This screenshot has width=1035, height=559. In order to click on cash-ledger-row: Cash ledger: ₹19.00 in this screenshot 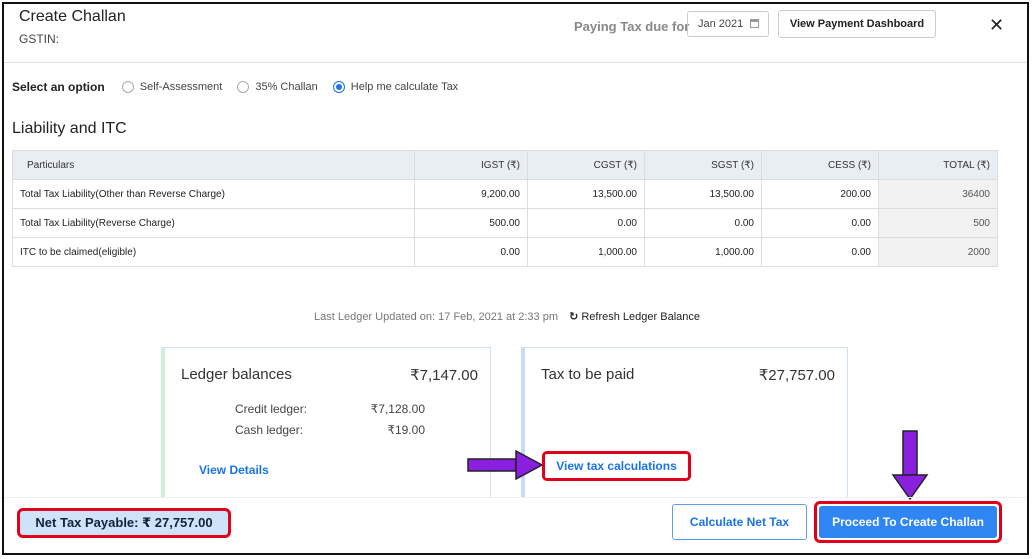, I will do `click(330, 430)`.